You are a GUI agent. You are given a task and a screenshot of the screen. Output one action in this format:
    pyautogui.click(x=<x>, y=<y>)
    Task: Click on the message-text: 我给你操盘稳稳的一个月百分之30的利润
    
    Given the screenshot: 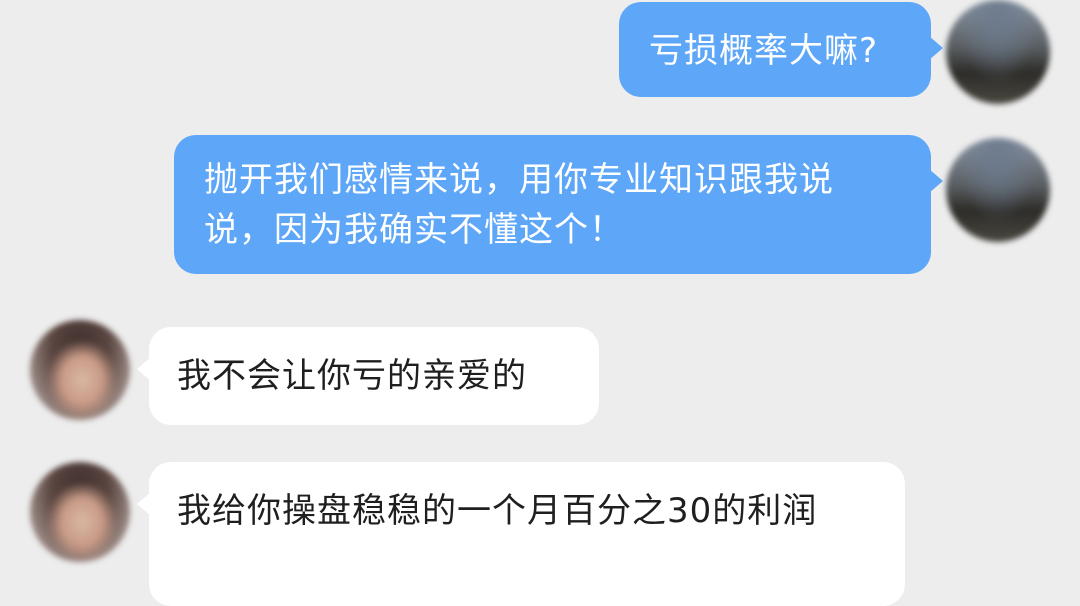 What is the action you would take?
    pyautogui.click(x=497, y=511)
    